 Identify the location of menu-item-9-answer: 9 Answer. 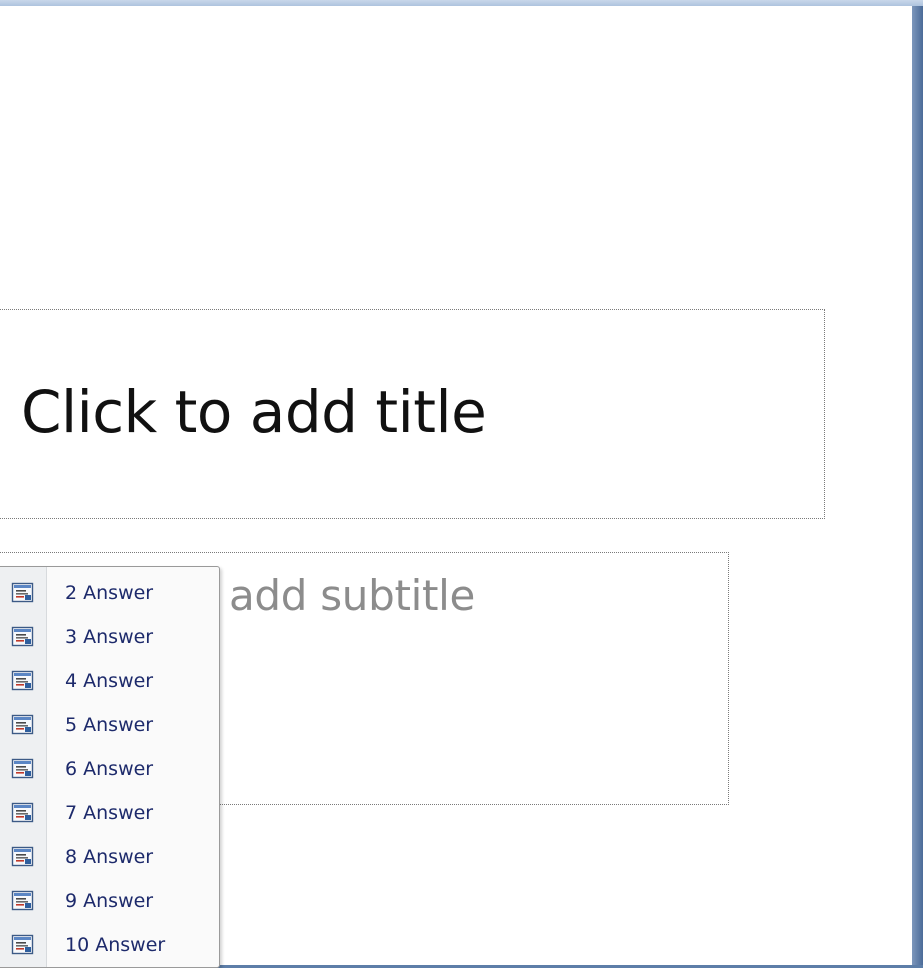
(109, 901).